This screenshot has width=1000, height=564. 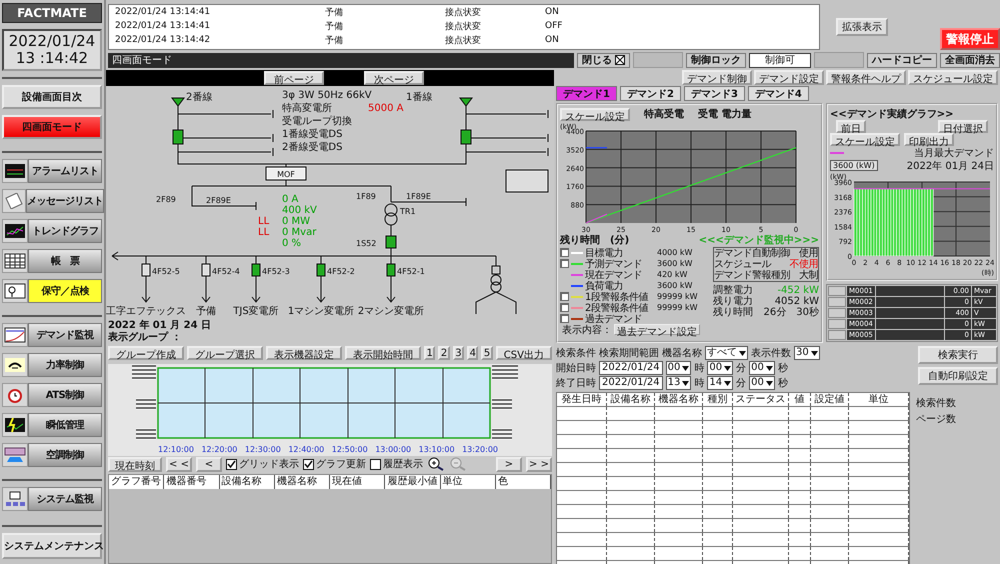 What do you see at coordinates (699, 383) in the screenshot?
I see `time-unit-label: 時` at bounding box center [699, 383].